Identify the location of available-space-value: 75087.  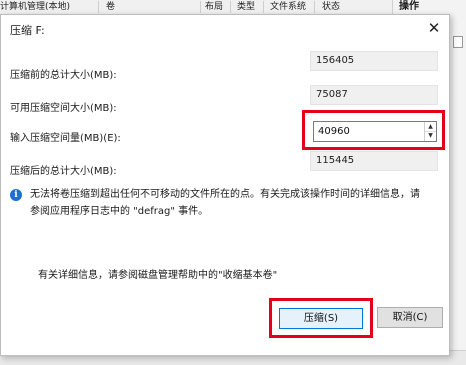
(374, 95).